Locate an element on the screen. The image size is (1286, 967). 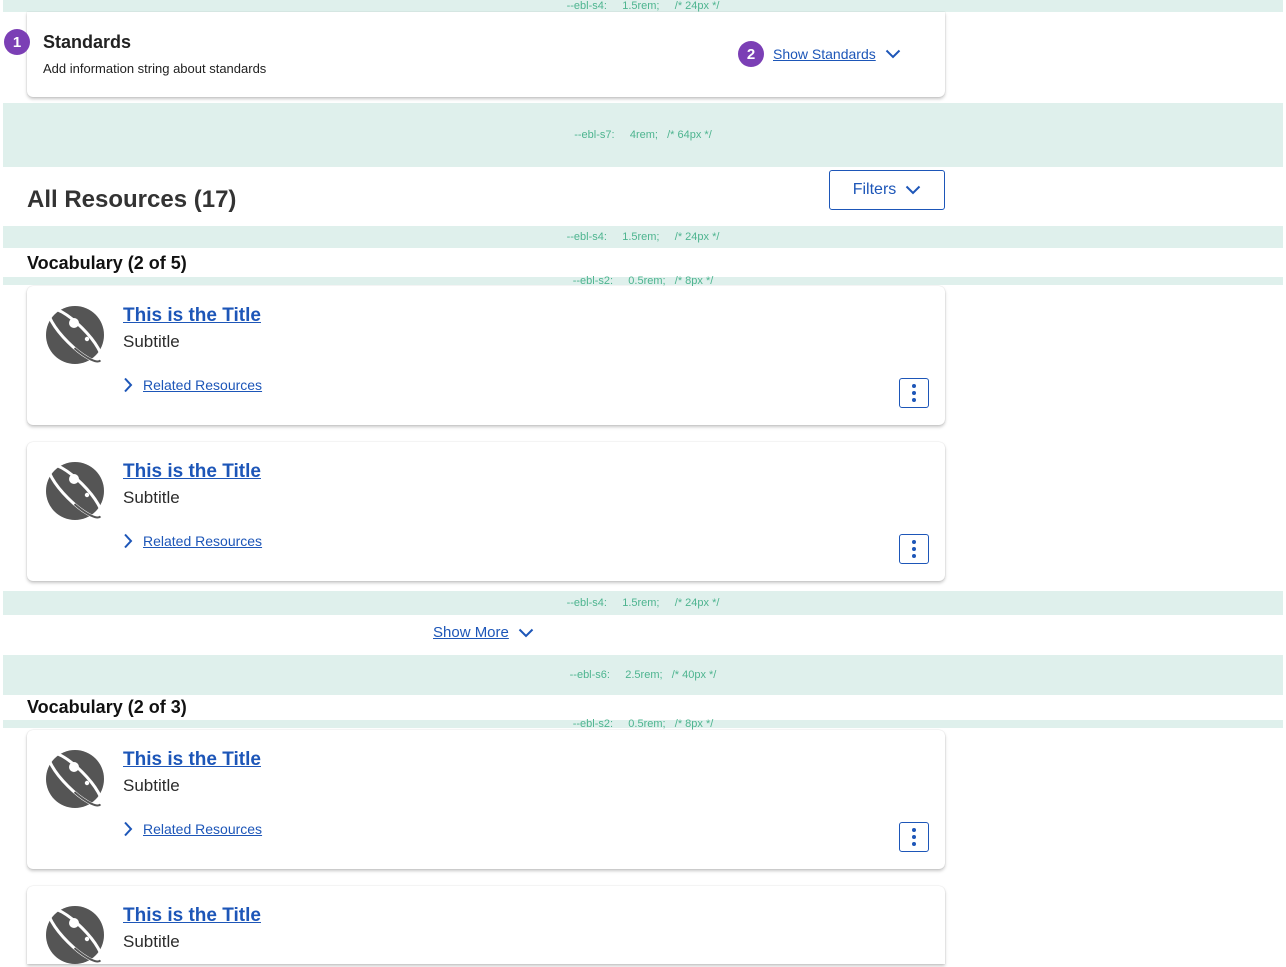
filters-label: Filters is located at coordinates (874, 189).